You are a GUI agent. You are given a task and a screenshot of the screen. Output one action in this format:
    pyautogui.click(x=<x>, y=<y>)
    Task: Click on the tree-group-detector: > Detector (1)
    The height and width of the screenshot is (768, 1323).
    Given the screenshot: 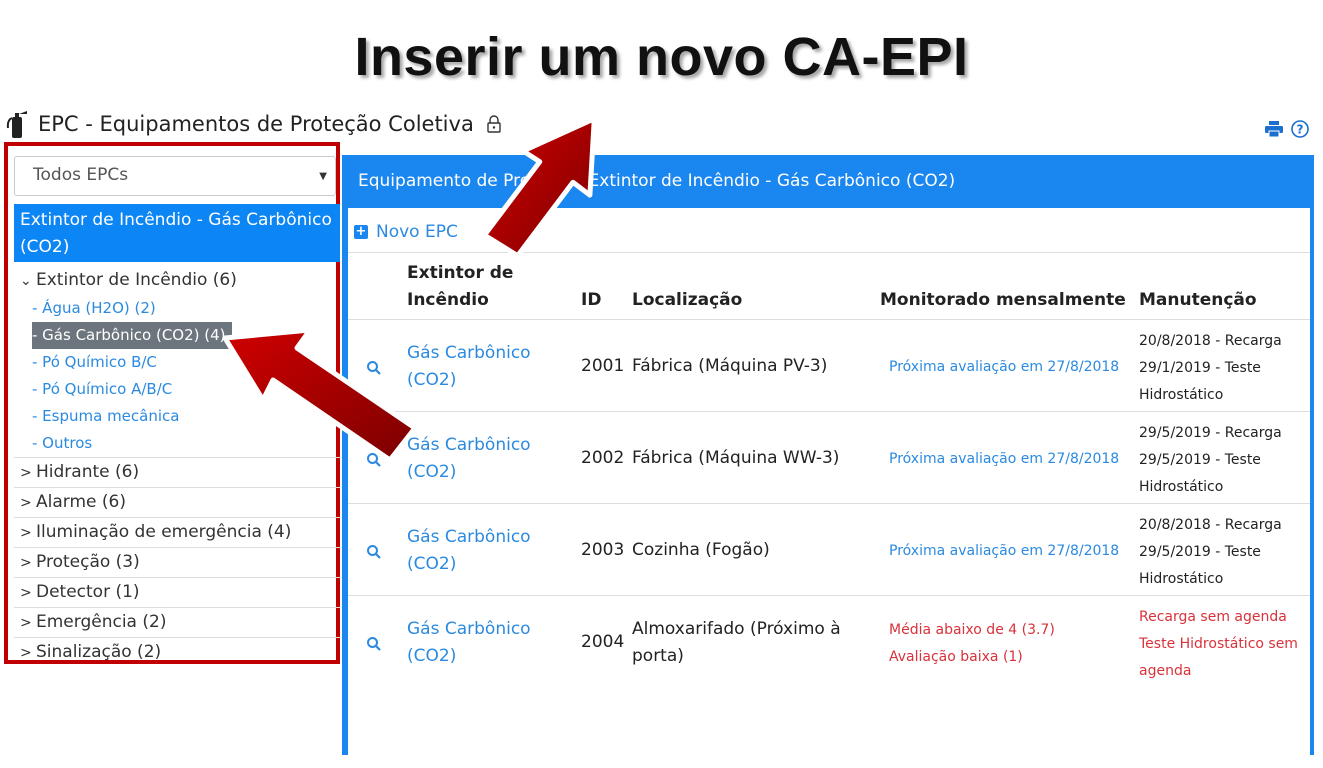 What is the action you would take?
    pyautogui.click(x=177, y=593)
    